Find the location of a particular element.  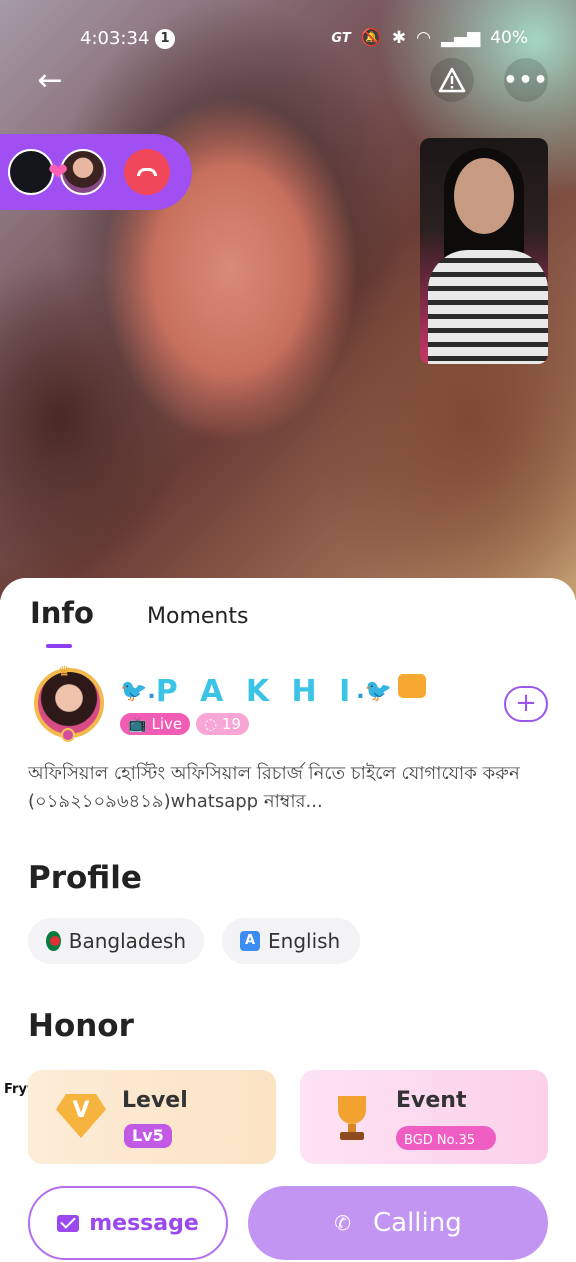

warning-icon is located at coordinates (452, 80).